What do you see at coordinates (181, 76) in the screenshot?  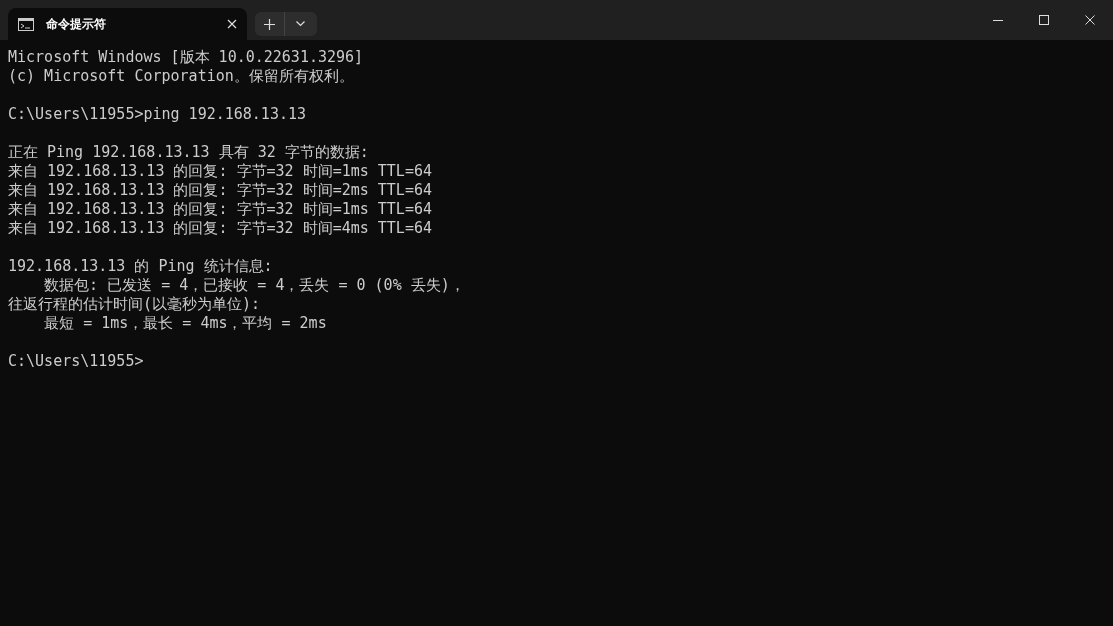 I see `console-line: (c) Microsoft Corporation。保留所有权利。` at bounding box center [181, 76].